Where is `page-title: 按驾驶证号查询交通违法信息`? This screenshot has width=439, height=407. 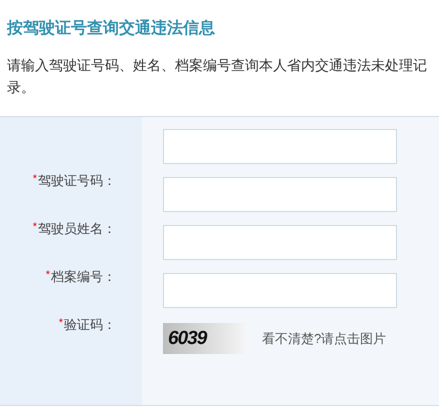 page-title: 按驾驶证号查询交通违法信息 is located at coordinates (111, 28).